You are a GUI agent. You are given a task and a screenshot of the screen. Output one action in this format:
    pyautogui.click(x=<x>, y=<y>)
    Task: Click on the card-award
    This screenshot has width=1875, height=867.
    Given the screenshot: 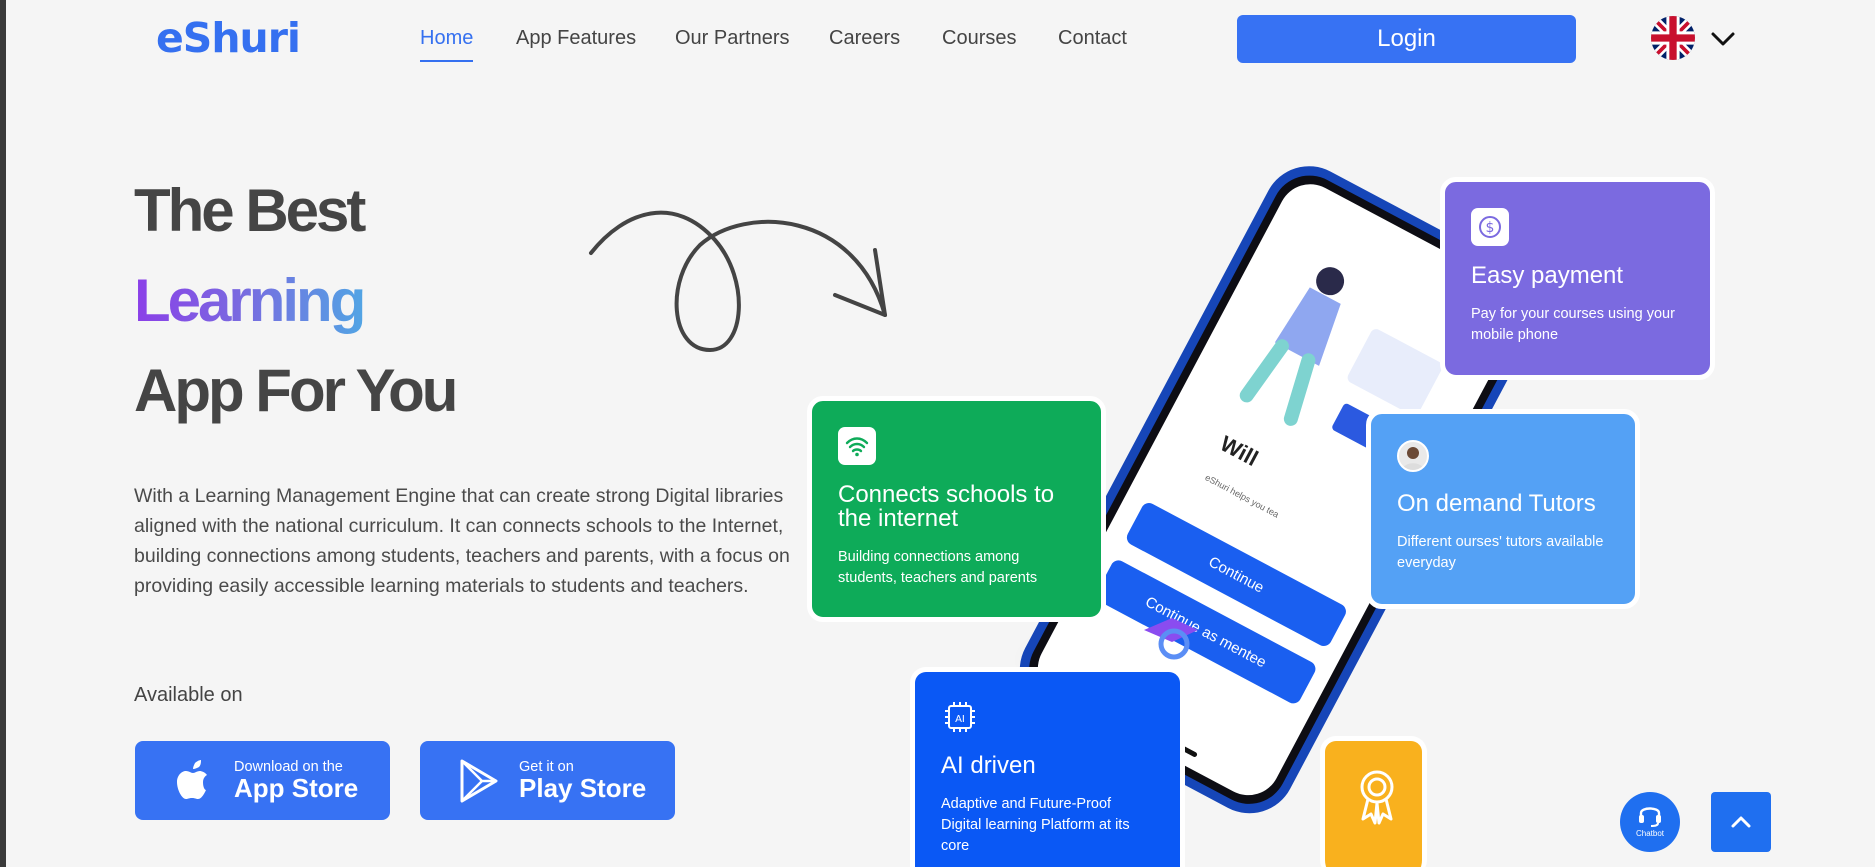 What is the action you would take?
    pyautogui.click(x=1373, y=801)
    